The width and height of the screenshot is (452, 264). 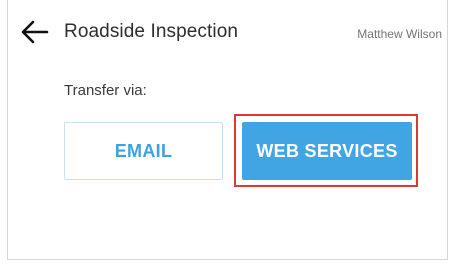 What do you see at coordinates (143, 151) in the screenshot?
I see `email-button: EMAIL` at bounding box center [143, 151].